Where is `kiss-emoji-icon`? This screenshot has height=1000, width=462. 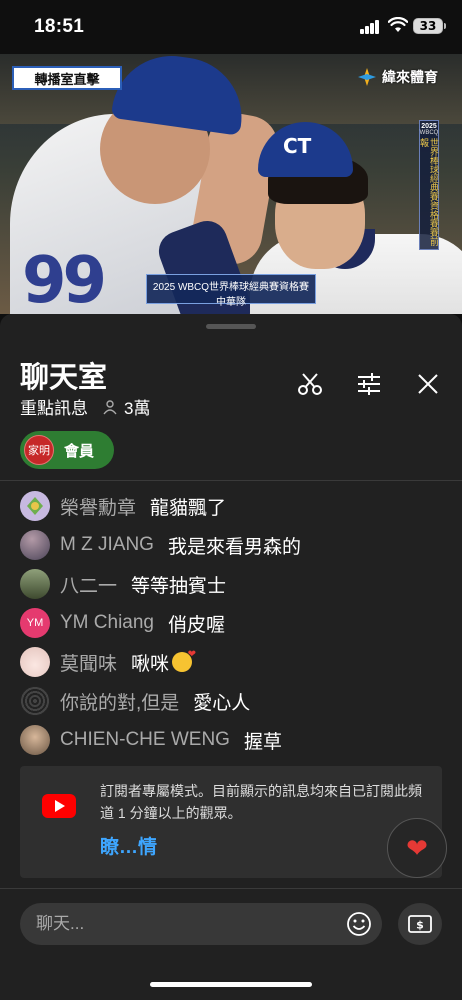 kiss-emoji-icon is located at coordinates (184, 660).